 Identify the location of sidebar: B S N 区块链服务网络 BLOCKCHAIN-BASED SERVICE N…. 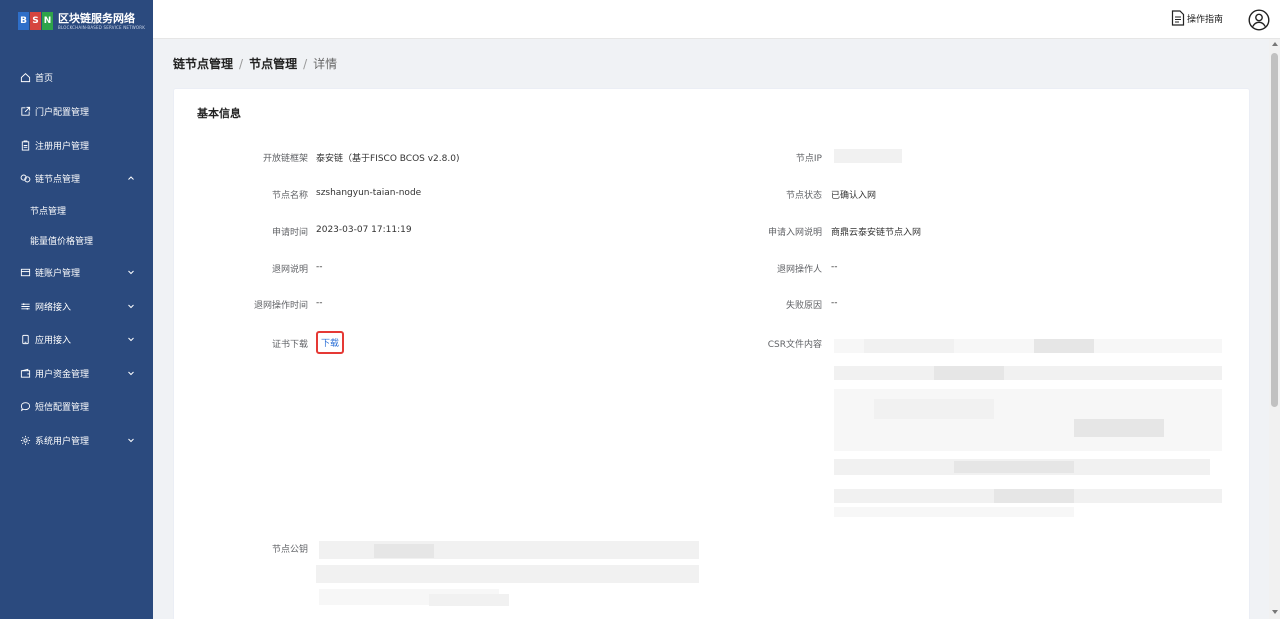
(76, 309).